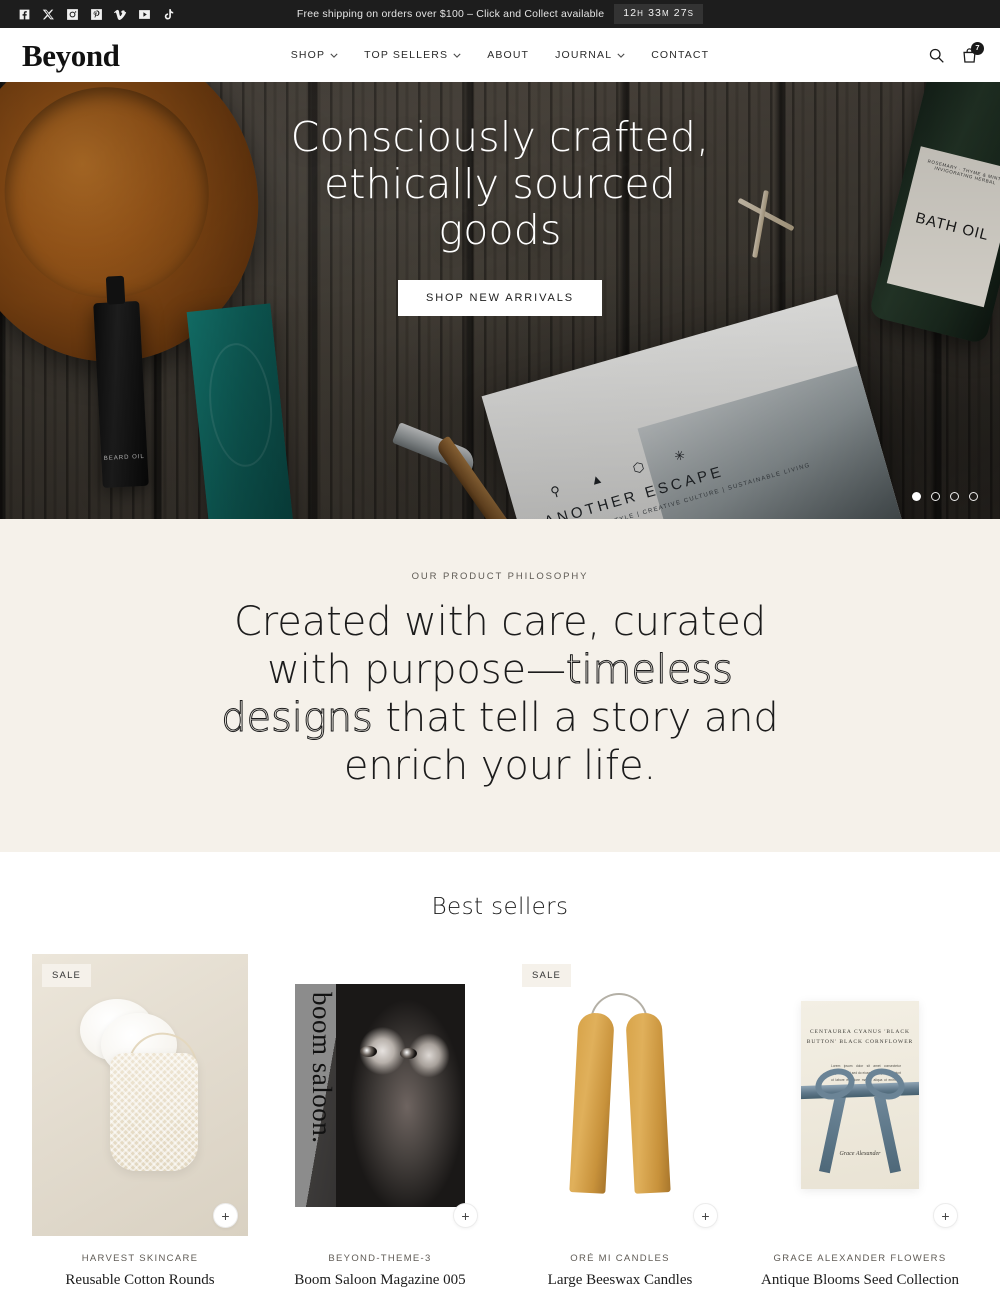 This screenshot has height=1291, width=1000. I want to click on nav-item-about: ABOUT, so click(508, 55).